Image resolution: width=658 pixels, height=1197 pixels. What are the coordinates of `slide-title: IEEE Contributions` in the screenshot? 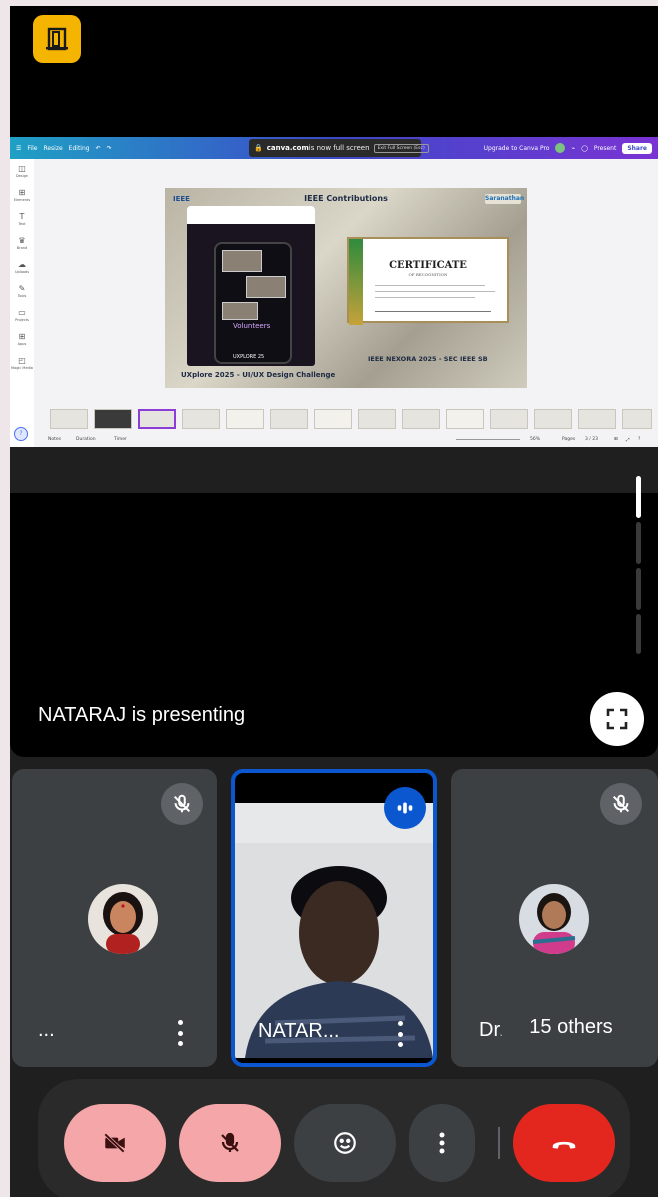 It's located at (346, 198).